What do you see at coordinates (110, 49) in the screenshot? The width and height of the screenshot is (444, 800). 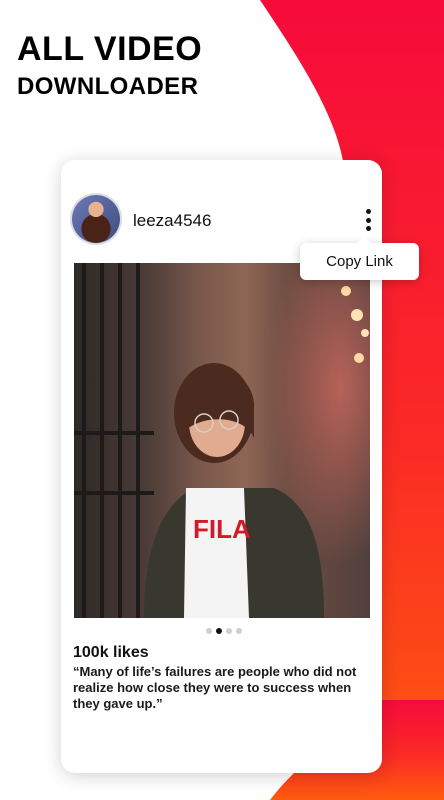 I see `headline-line-1: ALL VIDEO` at bounding box center [110, 49].